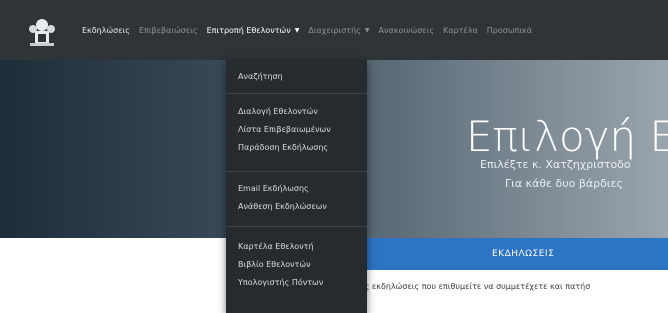 The height and width of the screenshot is (313, 668). I want to click on nav-item-volunteer-committee: Επιτροπή Εθελοντών ▼, so click(253, 30).